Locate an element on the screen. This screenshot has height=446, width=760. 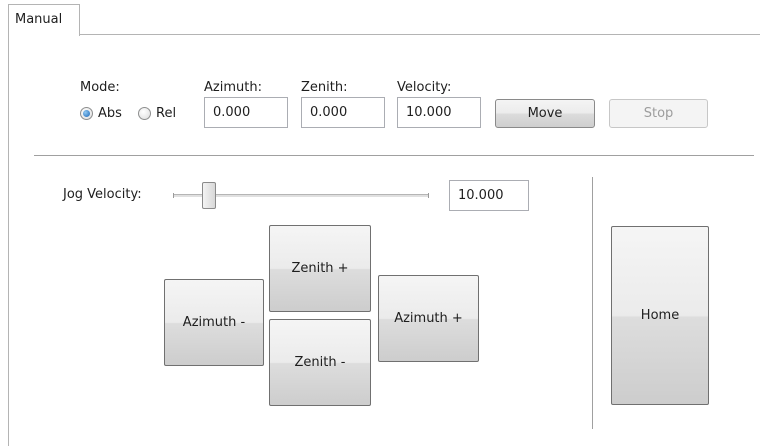
zenith-plus-button: Zenith + is located at coordinates (320, 268).